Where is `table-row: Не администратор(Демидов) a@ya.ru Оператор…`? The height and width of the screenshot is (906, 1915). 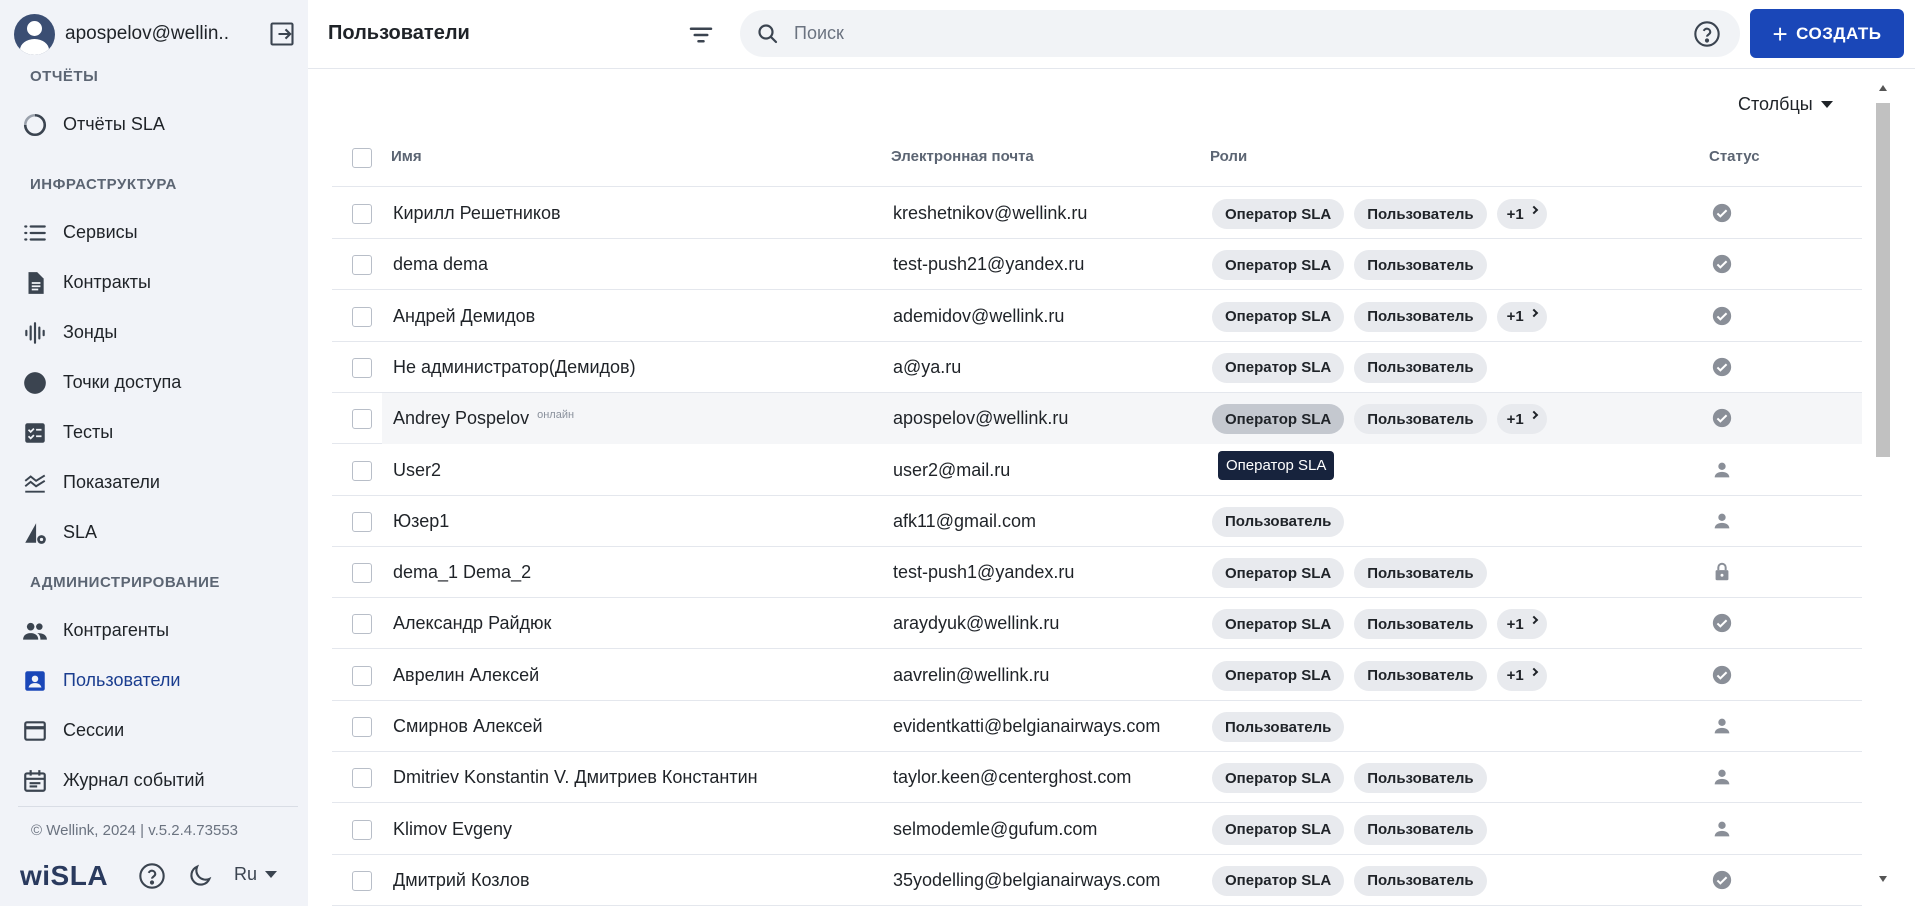
table-row: Не администратор(Демидов) a@ya.ru Оператор… is located at coordinates (1097, 367).